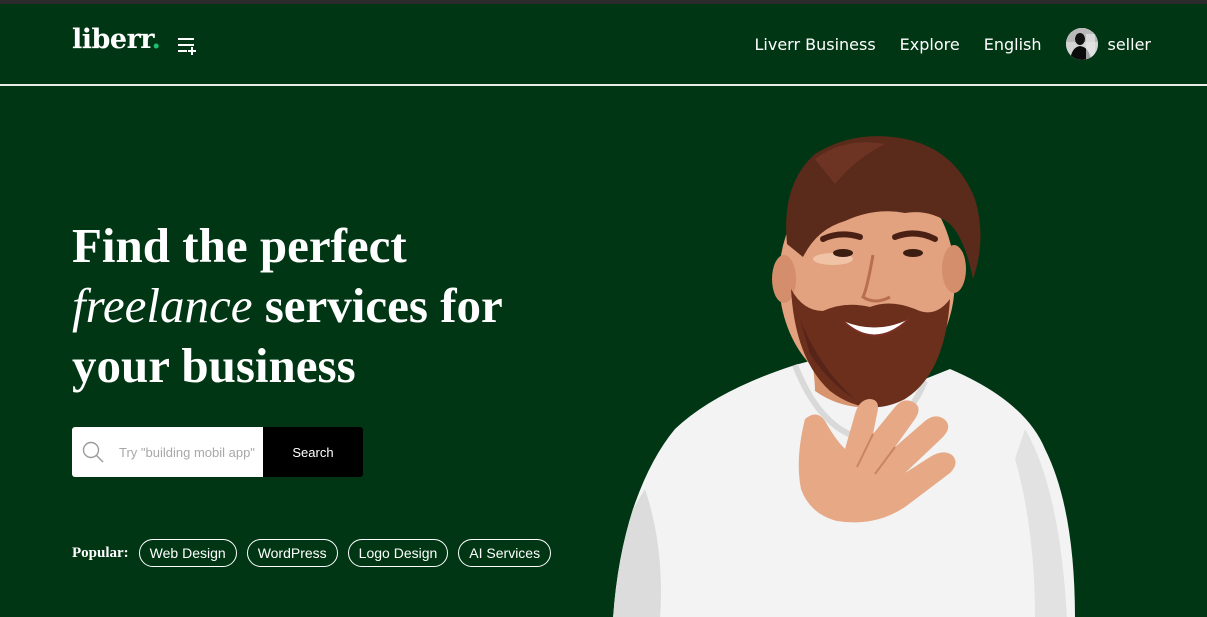 The image size is (1207, 617). What do you see at coordinates (162, 305) in the screenshot?
I see `headline-italic-word: freelance` at bounding box center [162, 305].